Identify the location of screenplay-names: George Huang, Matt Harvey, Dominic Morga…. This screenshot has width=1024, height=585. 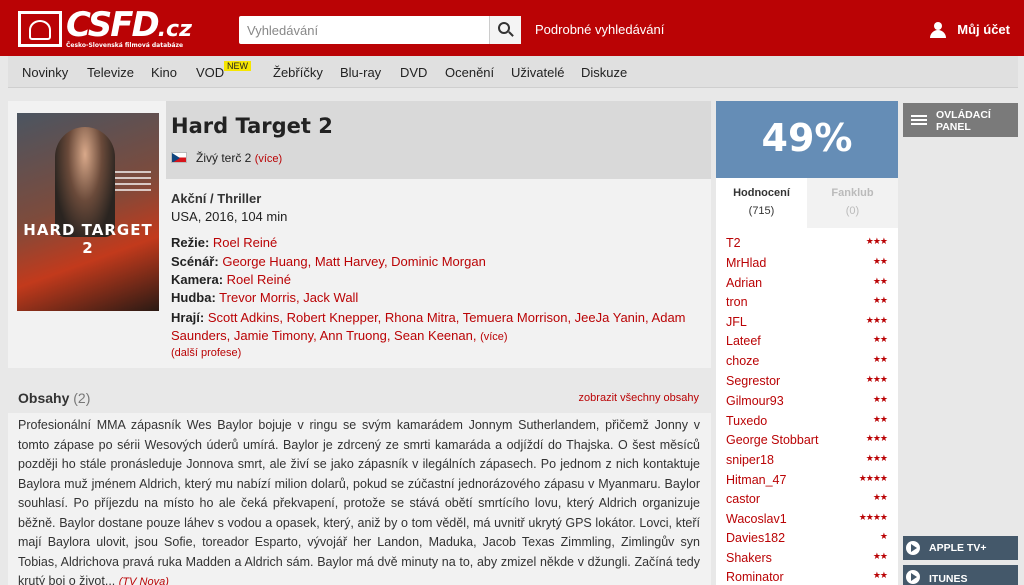
(353, 261).